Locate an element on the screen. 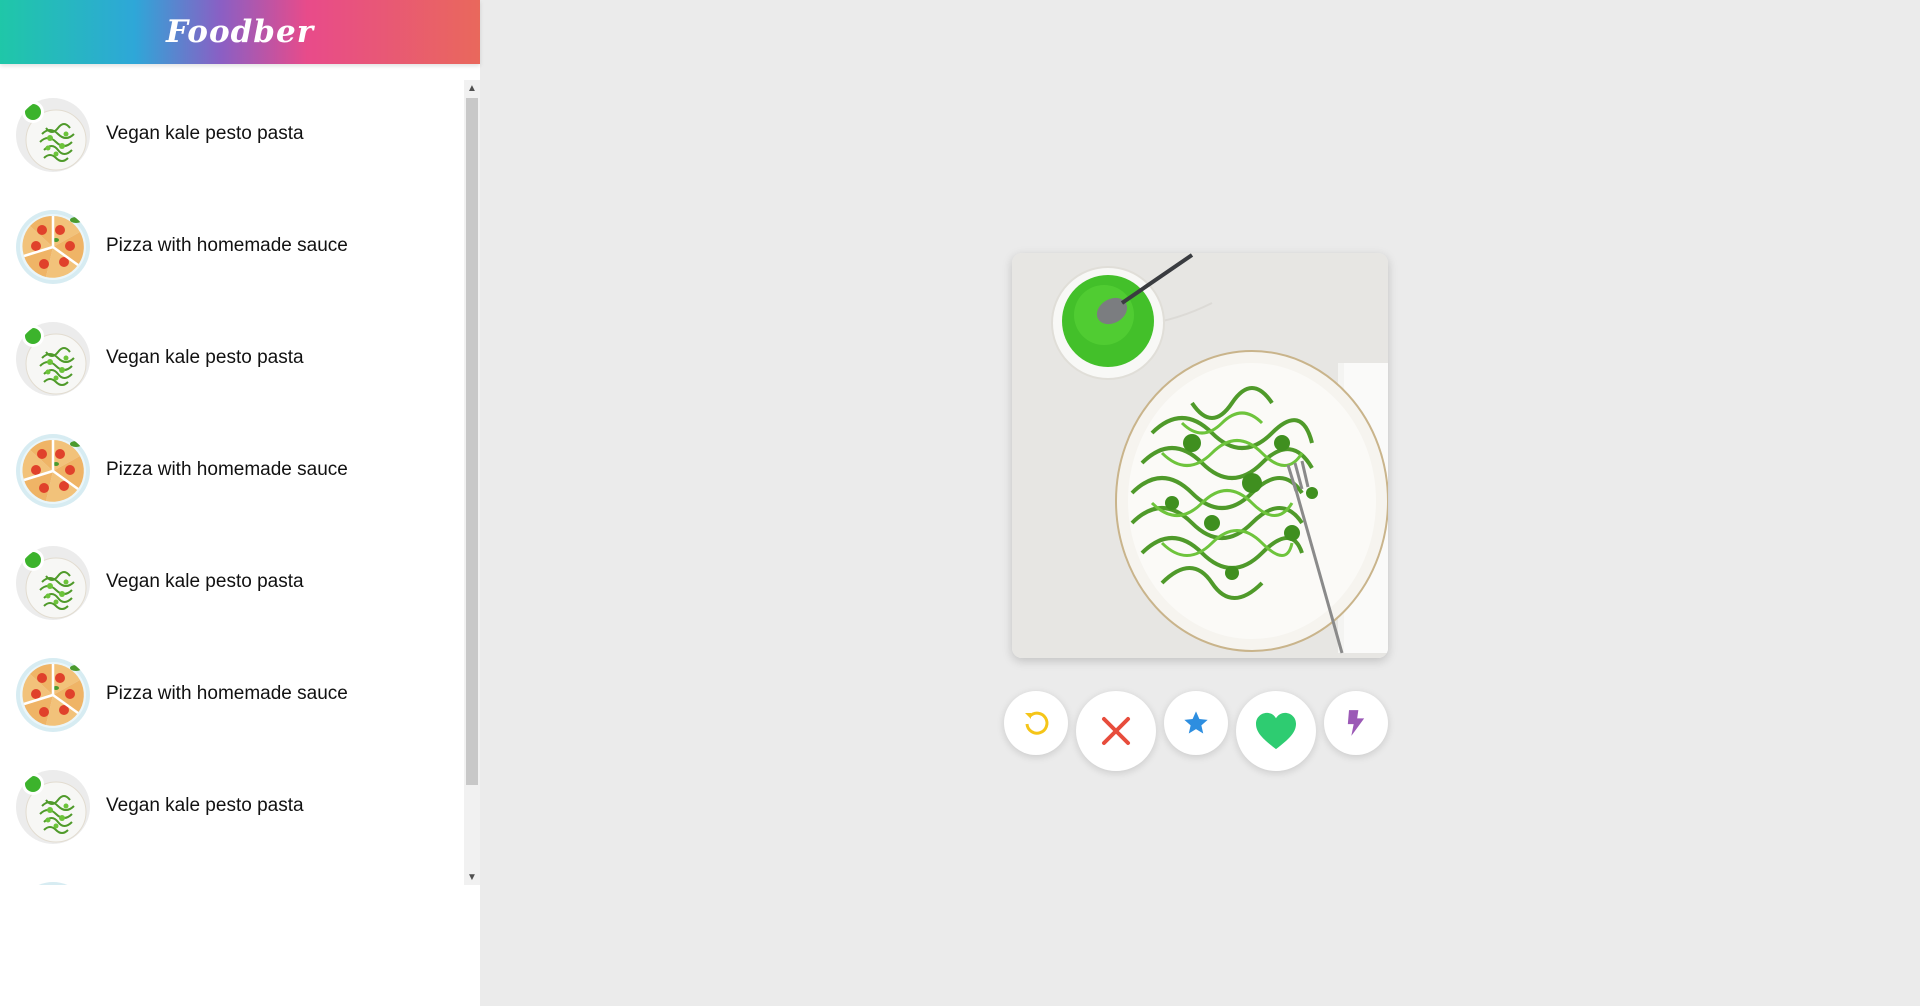 The width and height of the screenshot is (1920, 1006). close-icon is located at coordinates (1116, 731).